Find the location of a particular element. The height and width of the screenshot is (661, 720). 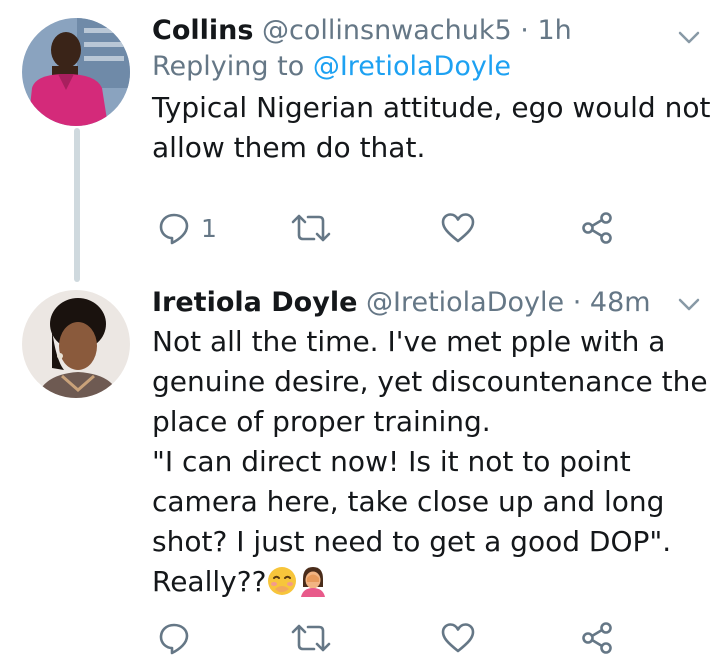

reply-button is located at coordinates (174, 638).